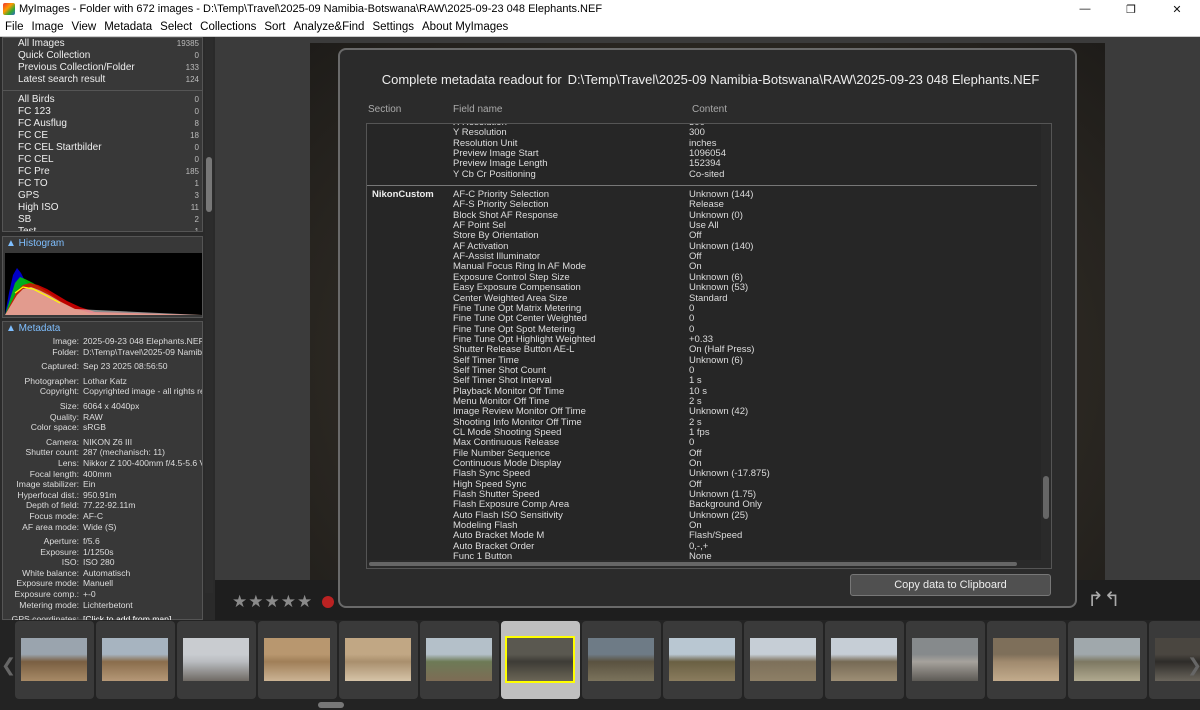 The width and height of the screenshot is (1200, 710). Describe the element at coordinates (102, 124) in the screenshot. I see `collection-item: FC Ausflug 8` at that location.